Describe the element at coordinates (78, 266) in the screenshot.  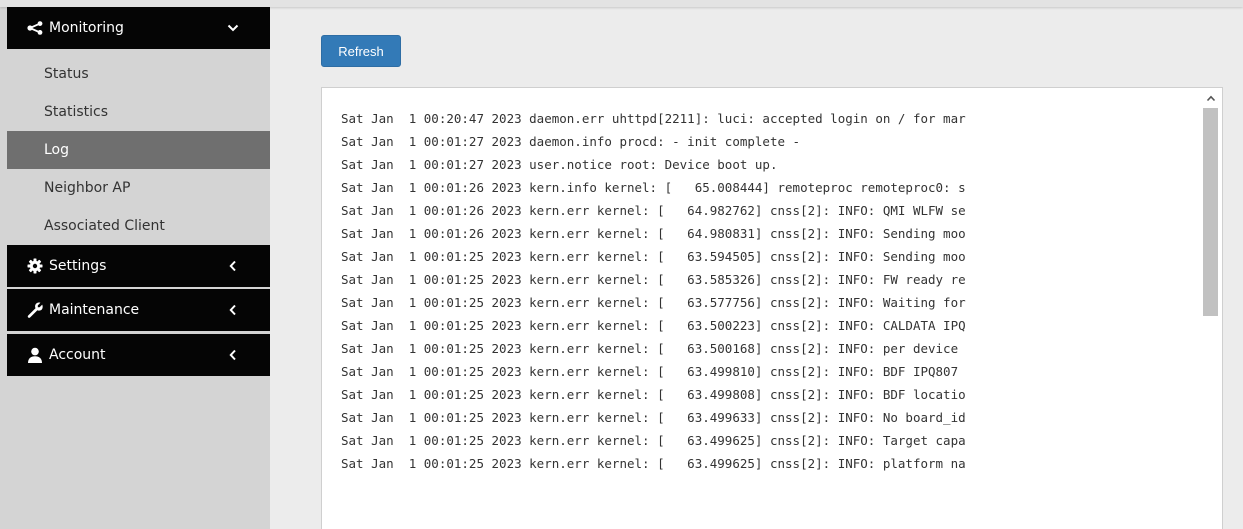
I see `menu-settings-label: Settings` at that location.